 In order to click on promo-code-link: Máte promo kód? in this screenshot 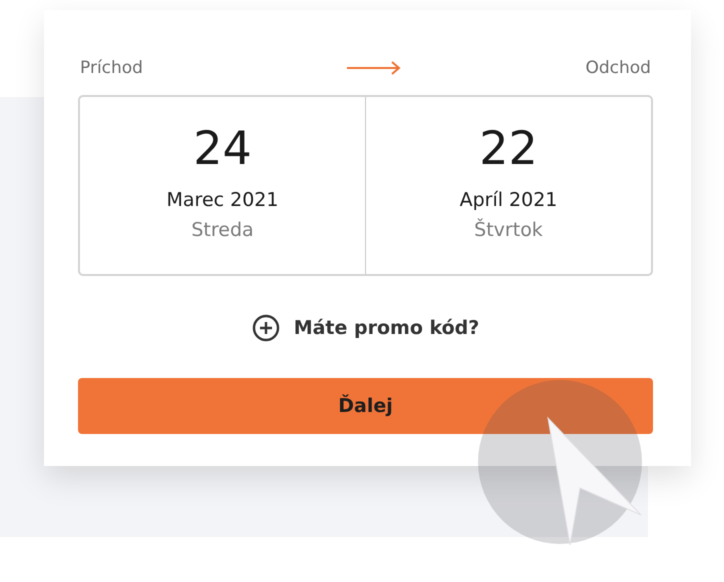, I will do `click(366, 328)`.